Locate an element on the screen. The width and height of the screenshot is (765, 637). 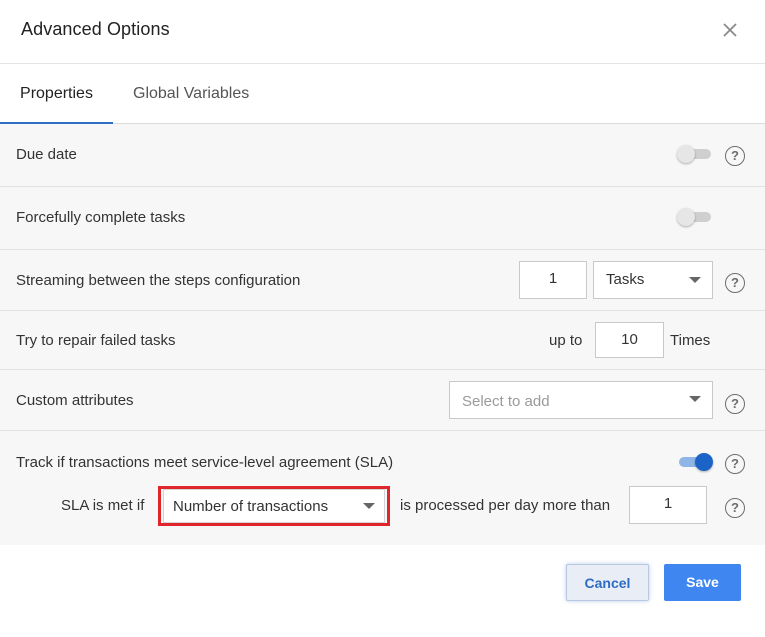
sla-condition-label: is processed per day more than is located at coordinates (505, 505).